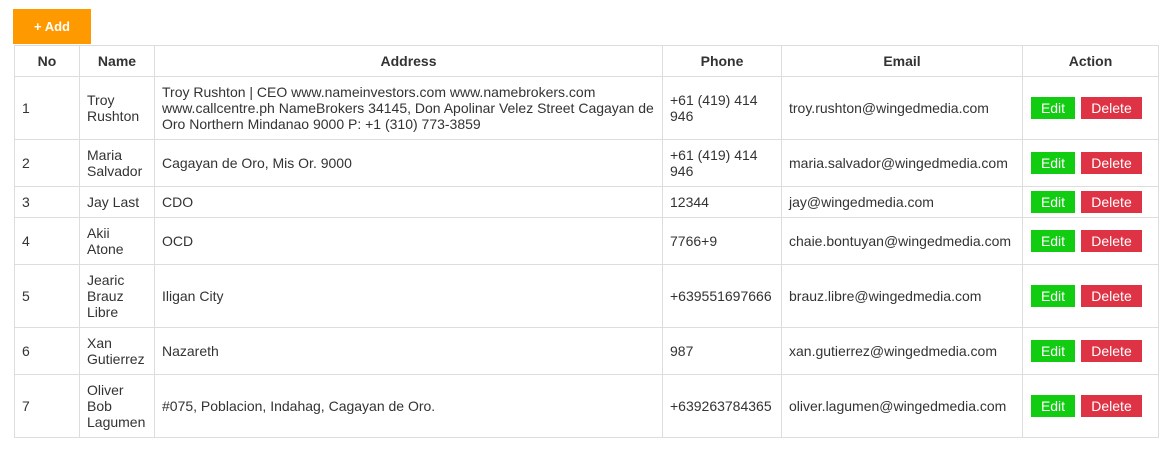 This screenshot has width=1170, height=466. I want to click on column-header-phone: Phone, so click(722, 61).